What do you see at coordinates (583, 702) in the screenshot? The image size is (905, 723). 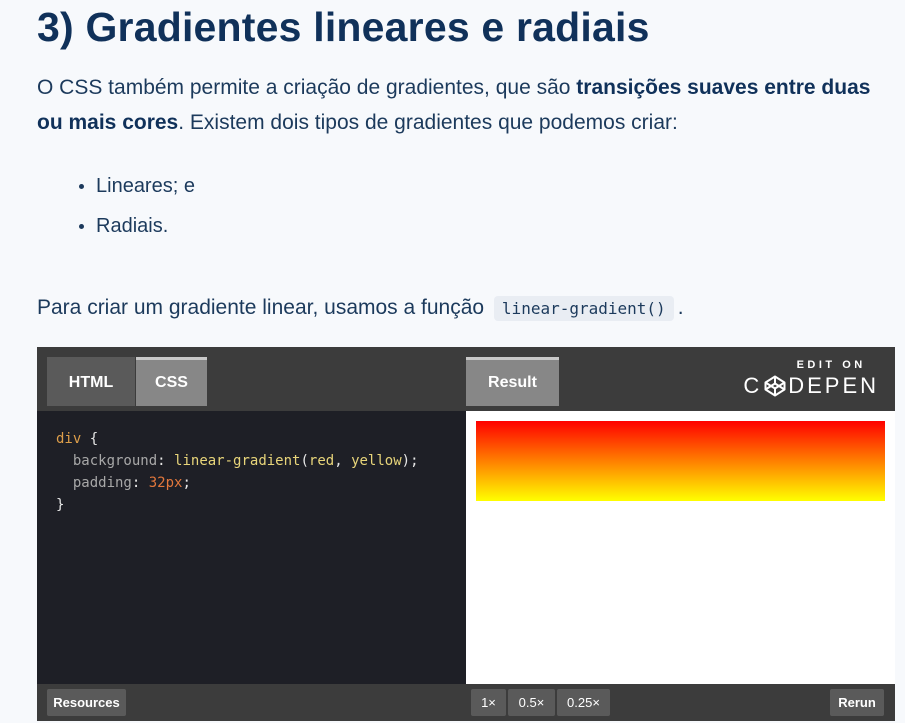 I see `zoom-0-25x-button: 0.25×` at bounding box center [583, 702].